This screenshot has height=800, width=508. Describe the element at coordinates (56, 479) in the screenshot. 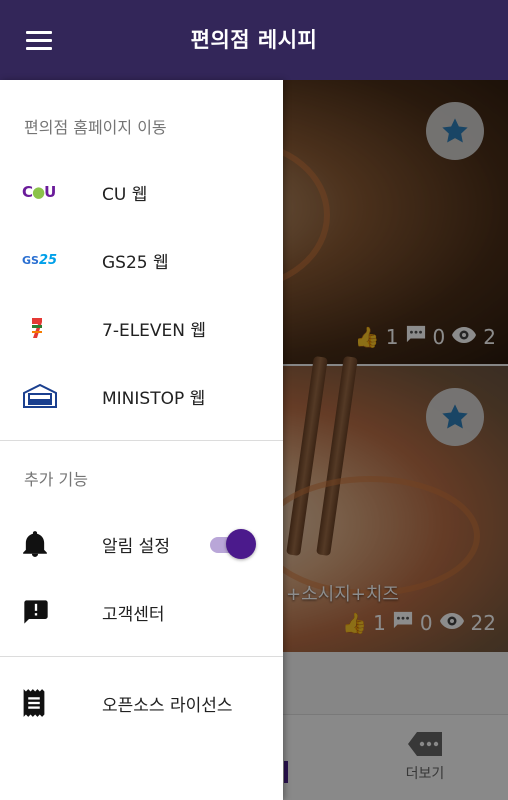

I see `section-header: 추가 기능` at that location.